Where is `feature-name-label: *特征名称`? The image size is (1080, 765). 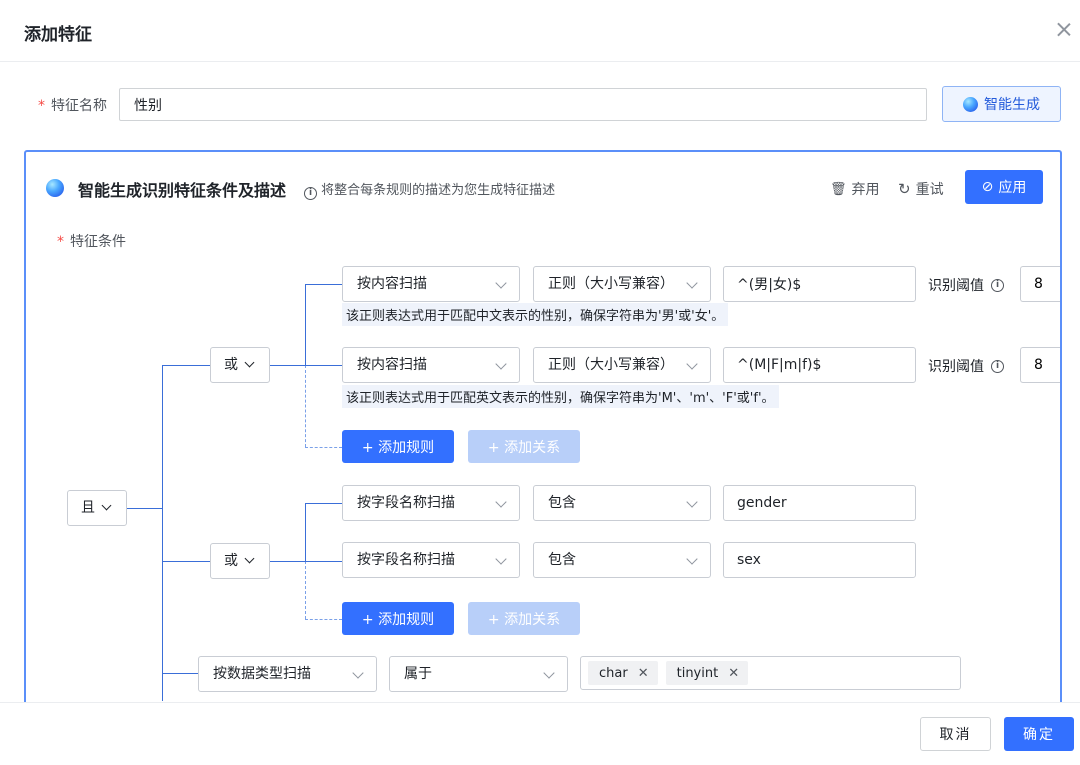
feature-name-label: *特征名称 is located at coordinates (72, 105).